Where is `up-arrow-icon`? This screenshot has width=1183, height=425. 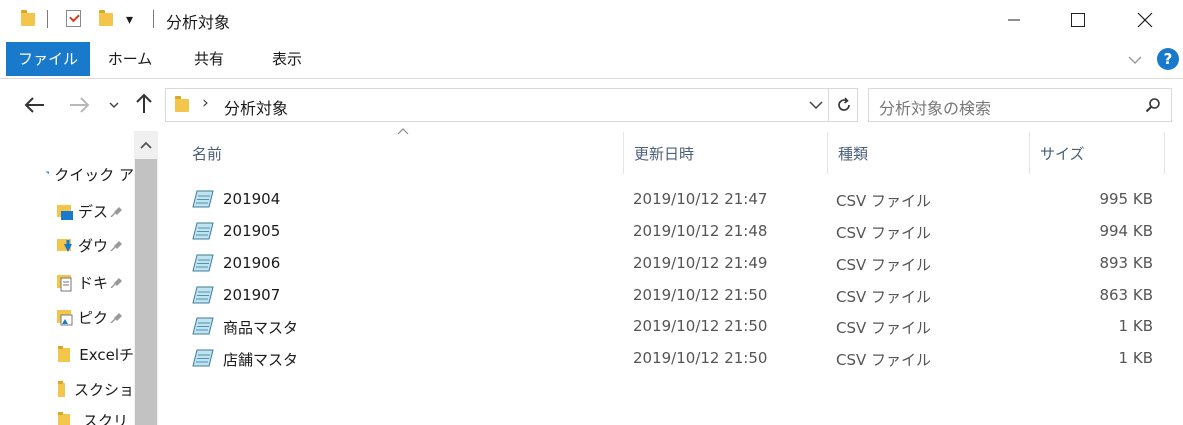 up-arrow-icon is located at coordinates (144, 103).